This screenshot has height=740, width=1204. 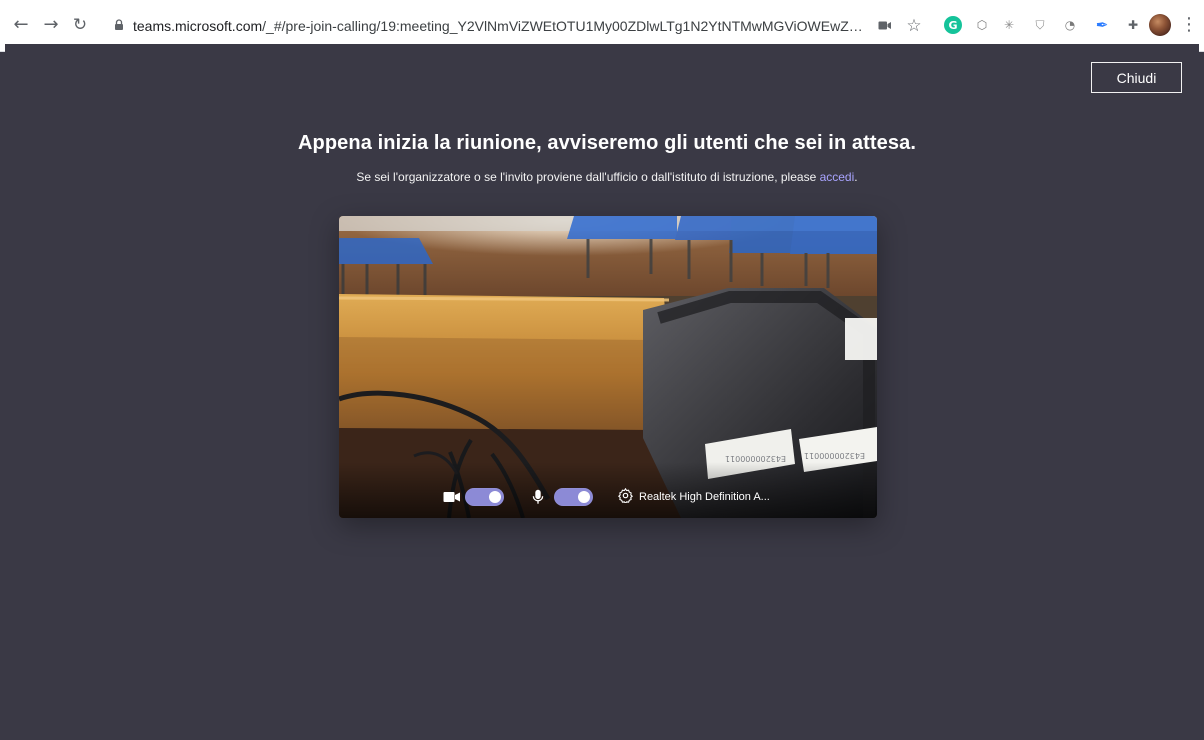 What do you see at coordinates (51, 25) in the screenshot?
I see `forward-arrow-icon: →` at bounding box center [51, 25].